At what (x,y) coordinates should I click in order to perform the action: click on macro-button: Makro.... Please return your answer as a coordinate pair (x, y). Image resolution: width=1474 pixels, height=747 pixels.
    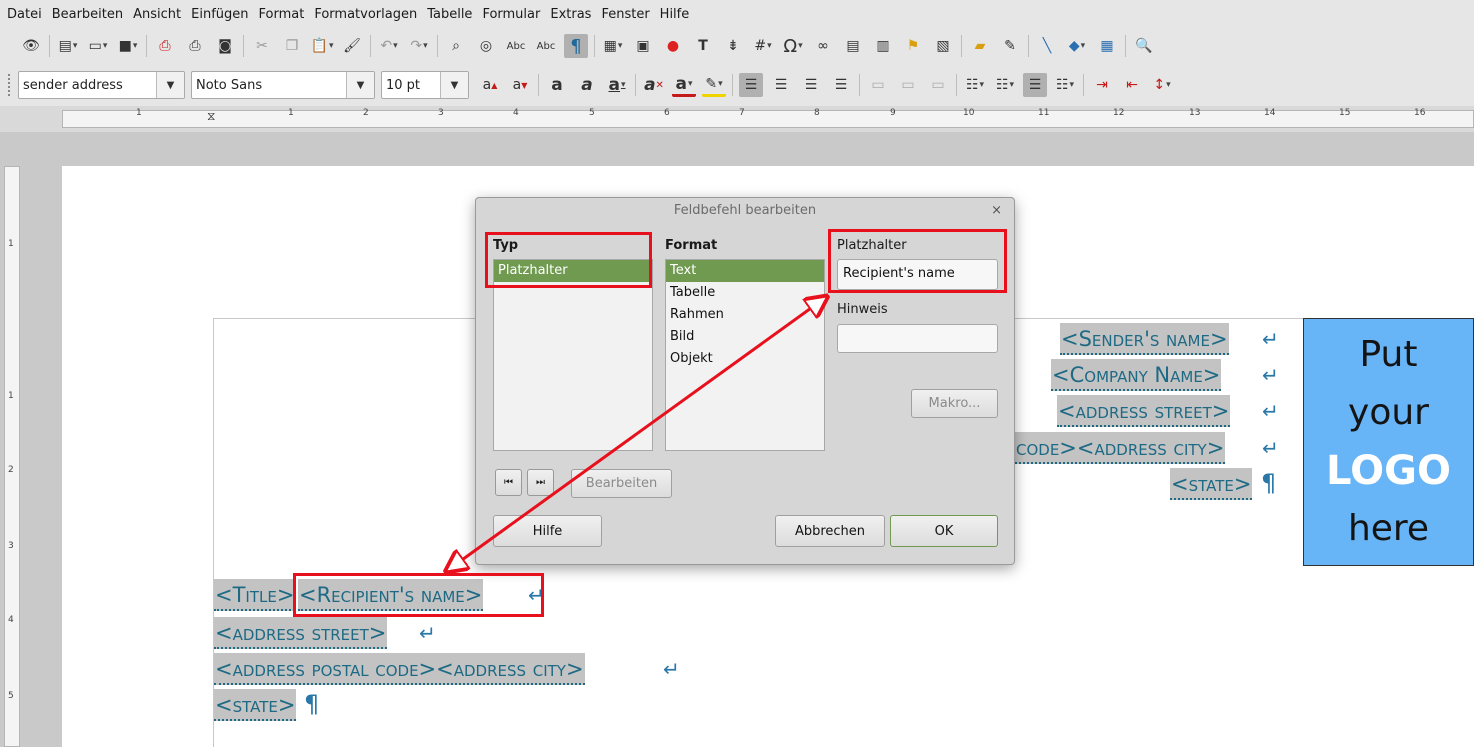
    Looking at the image, I should click on (954, 403).